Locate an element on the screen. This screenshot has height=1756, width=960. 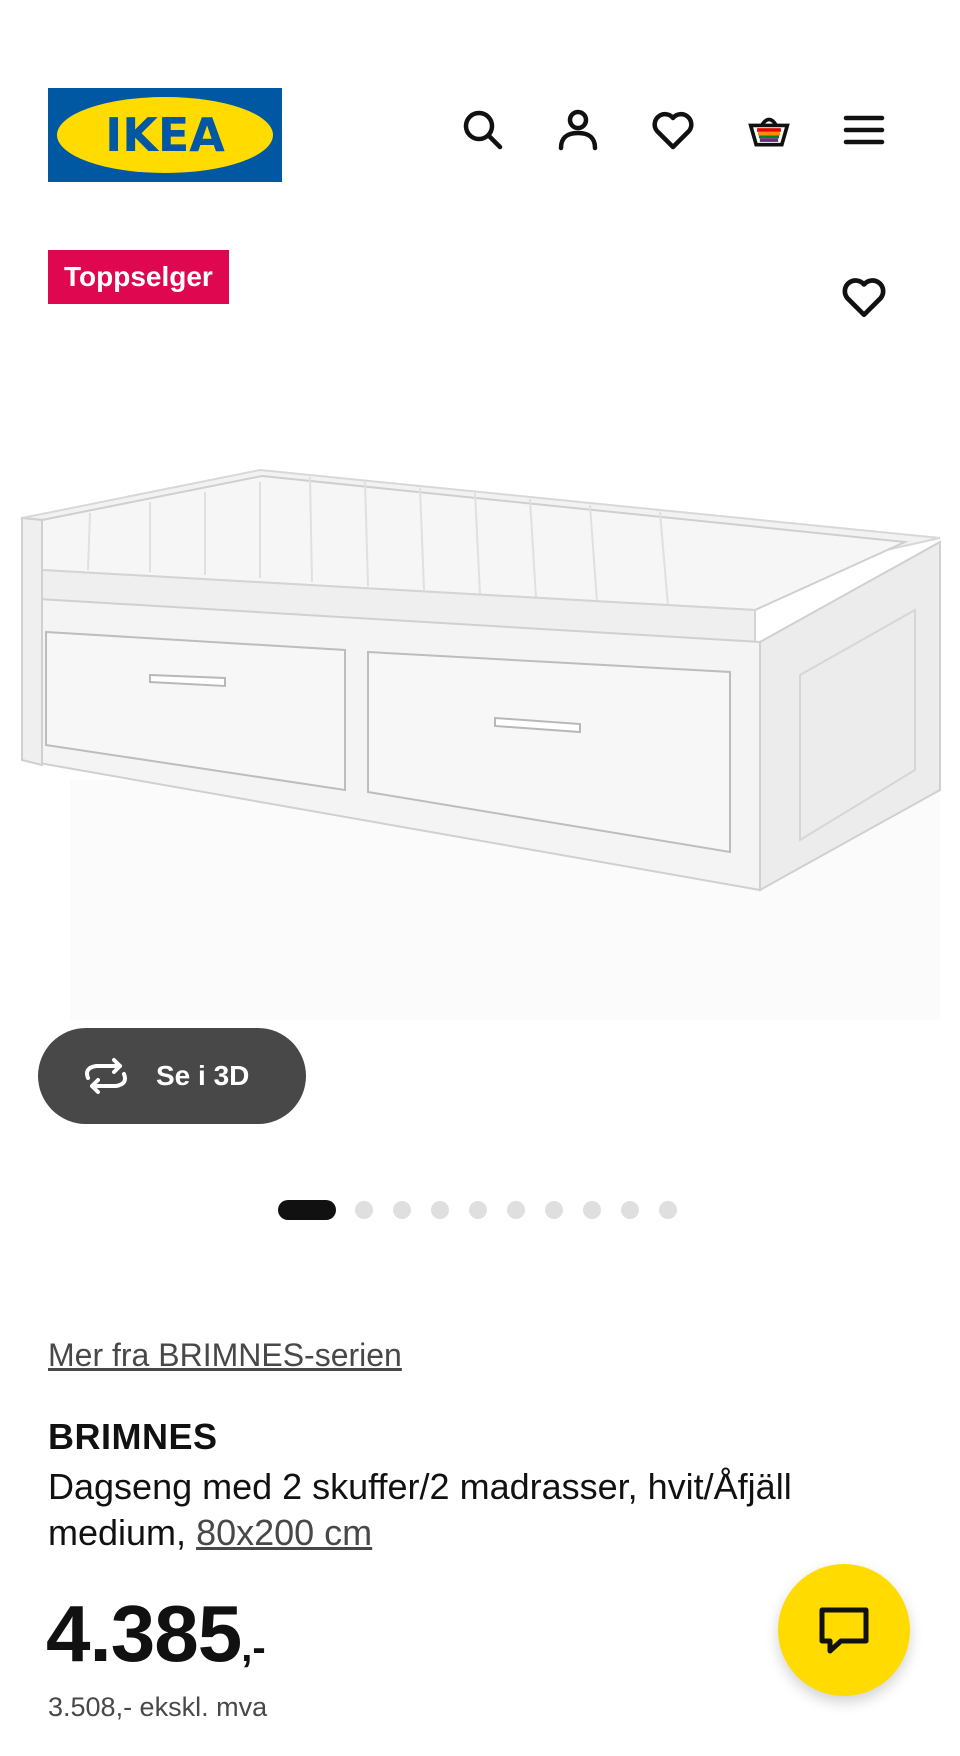
top-seller-badge: Toppselger is located at coordinates (138, 277).